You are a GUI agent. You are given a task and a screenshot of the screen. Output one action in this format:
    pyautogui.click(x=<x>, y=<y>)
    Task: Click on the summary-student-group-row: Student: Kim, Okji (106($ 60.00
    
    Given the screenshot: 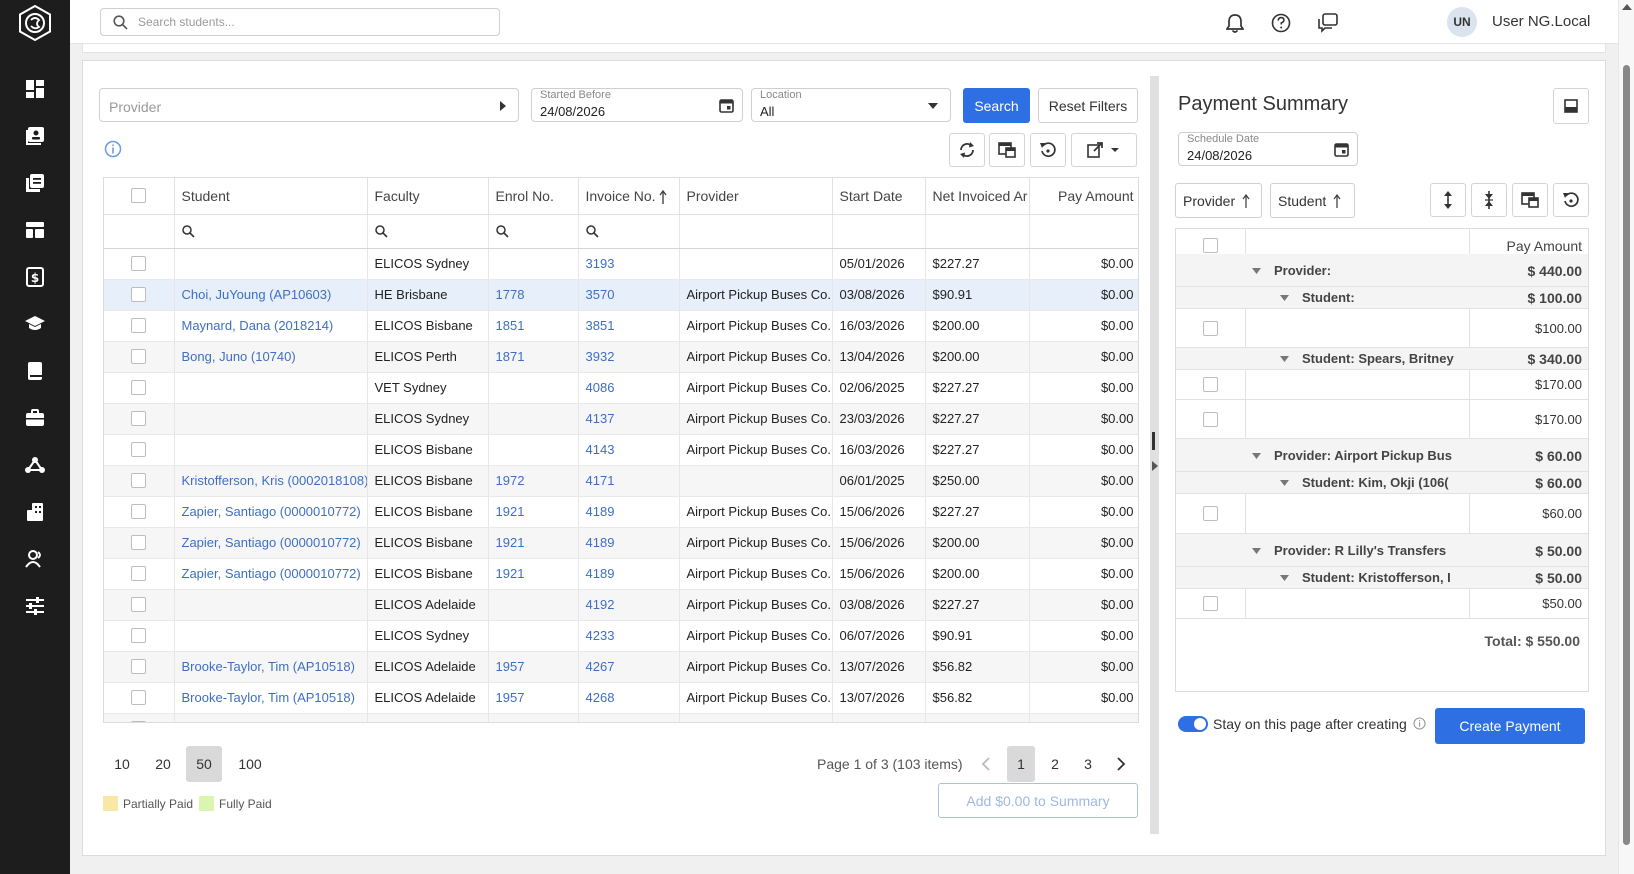 What is the action you would take?
    pyautogui.click(x=1382, y=483)
    